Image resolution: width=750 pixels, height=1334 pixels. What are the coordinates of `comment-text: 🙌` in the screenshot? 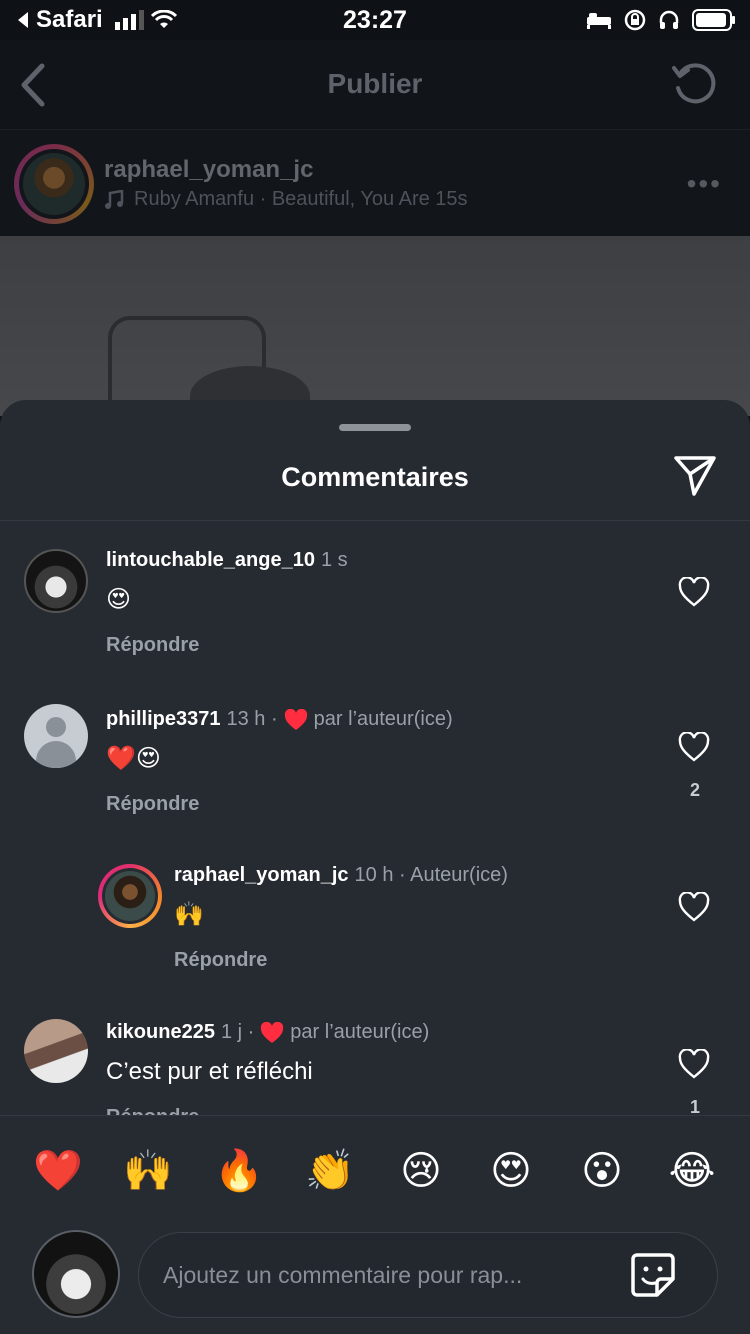 It's located at (189, 914).